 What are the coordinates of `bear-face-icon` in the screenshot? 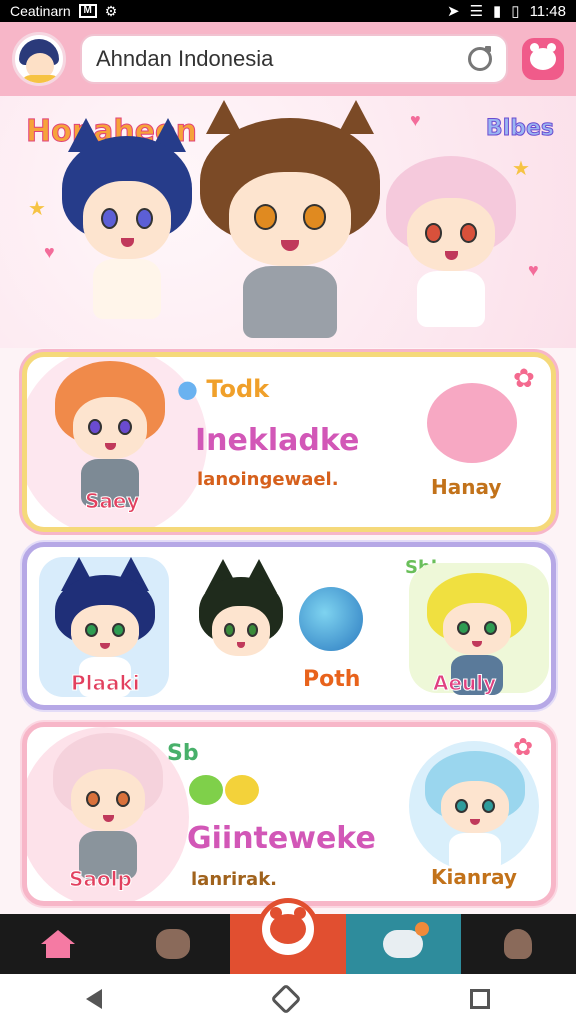 It's located at (172, 944).